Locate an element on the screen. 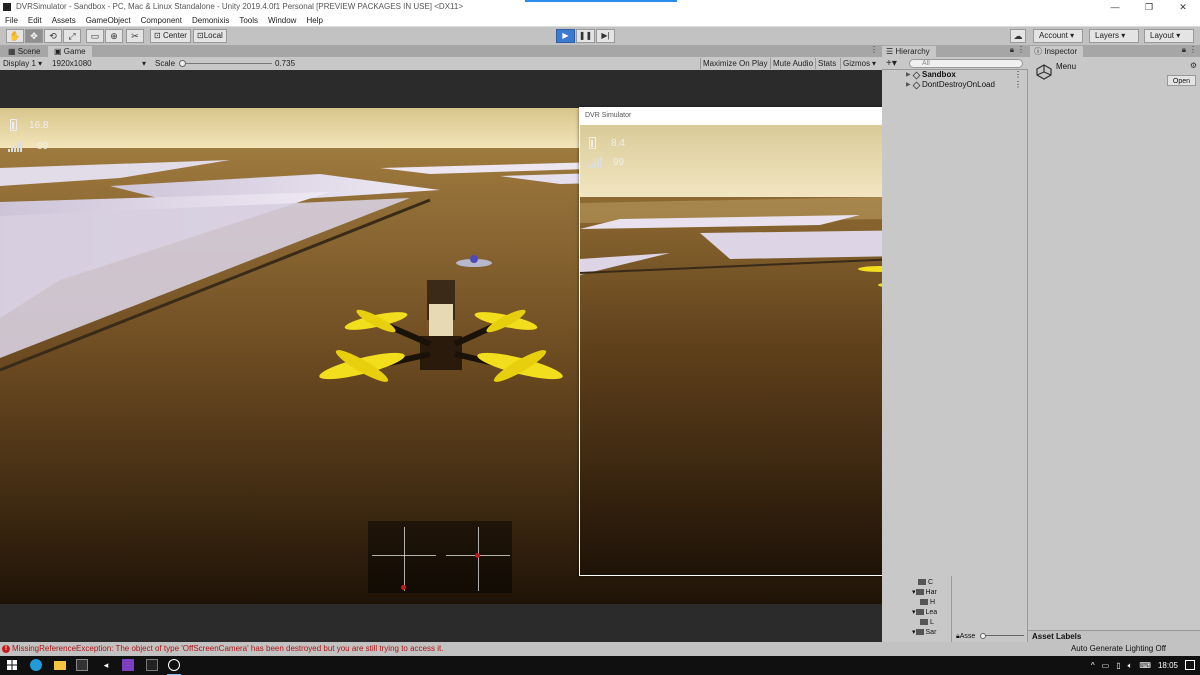 Image resolution: width=1200 pixels, height=675 pixels. folder-label: H is located at coordinates (933, 602).